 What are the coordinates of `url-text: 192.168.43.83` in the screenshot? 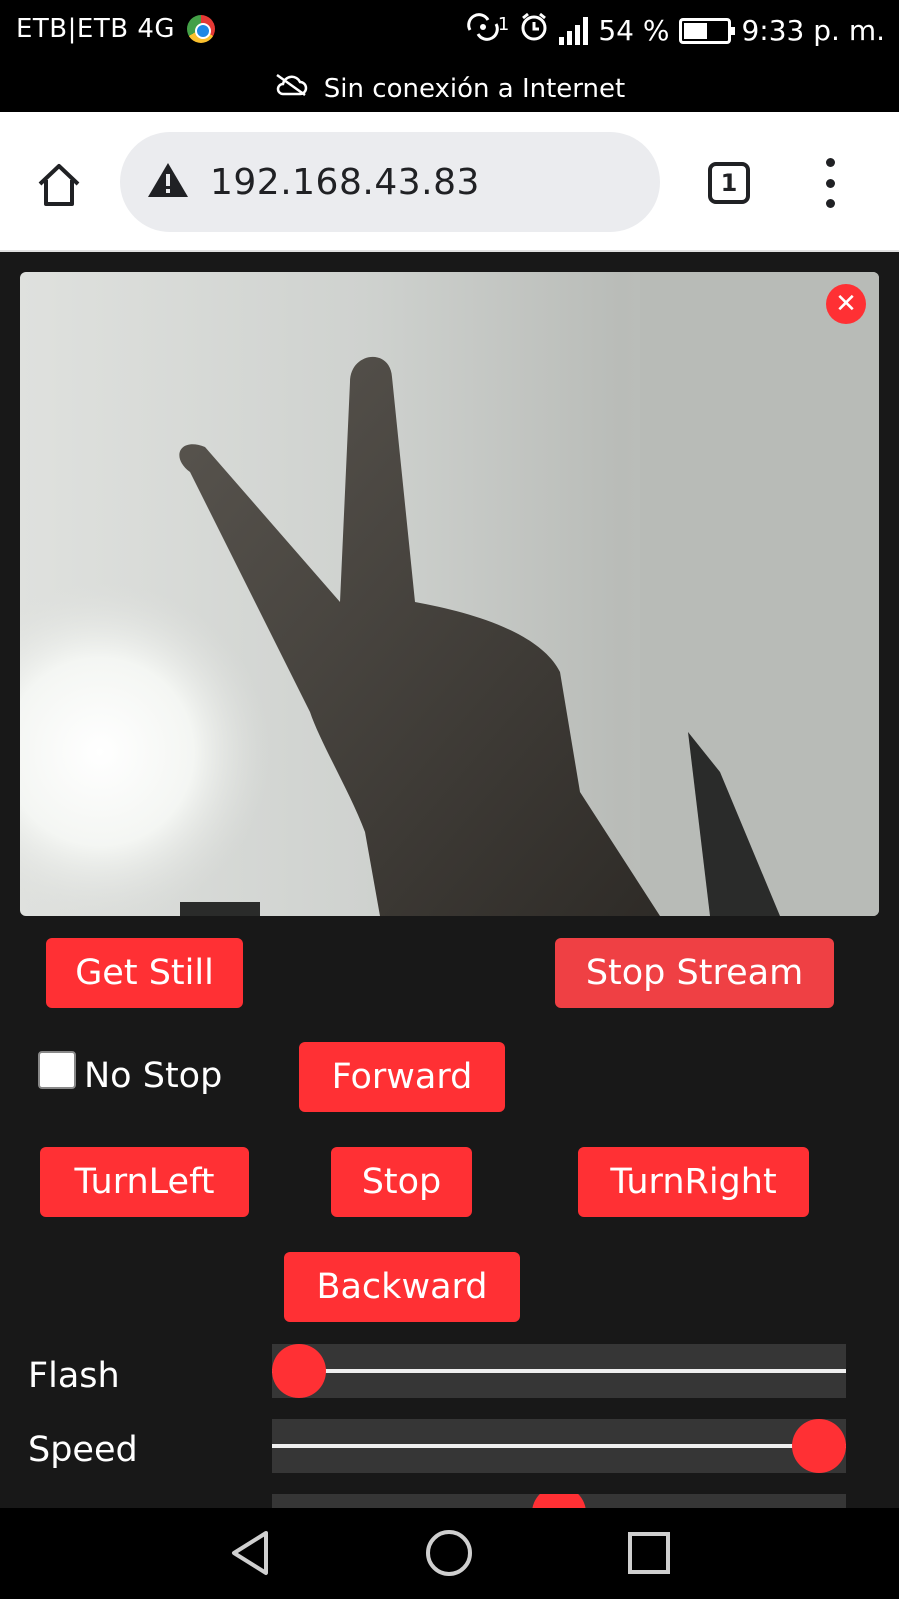 It's located at (345, 182).